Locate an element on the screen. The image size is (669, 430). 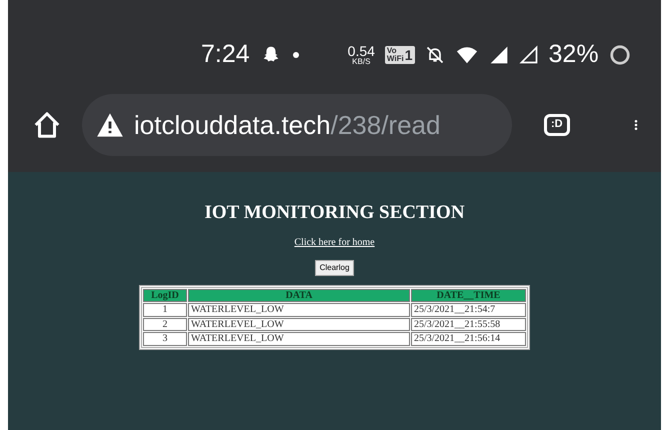
clock-time: 7:24 is located at coordinates (225, 54).